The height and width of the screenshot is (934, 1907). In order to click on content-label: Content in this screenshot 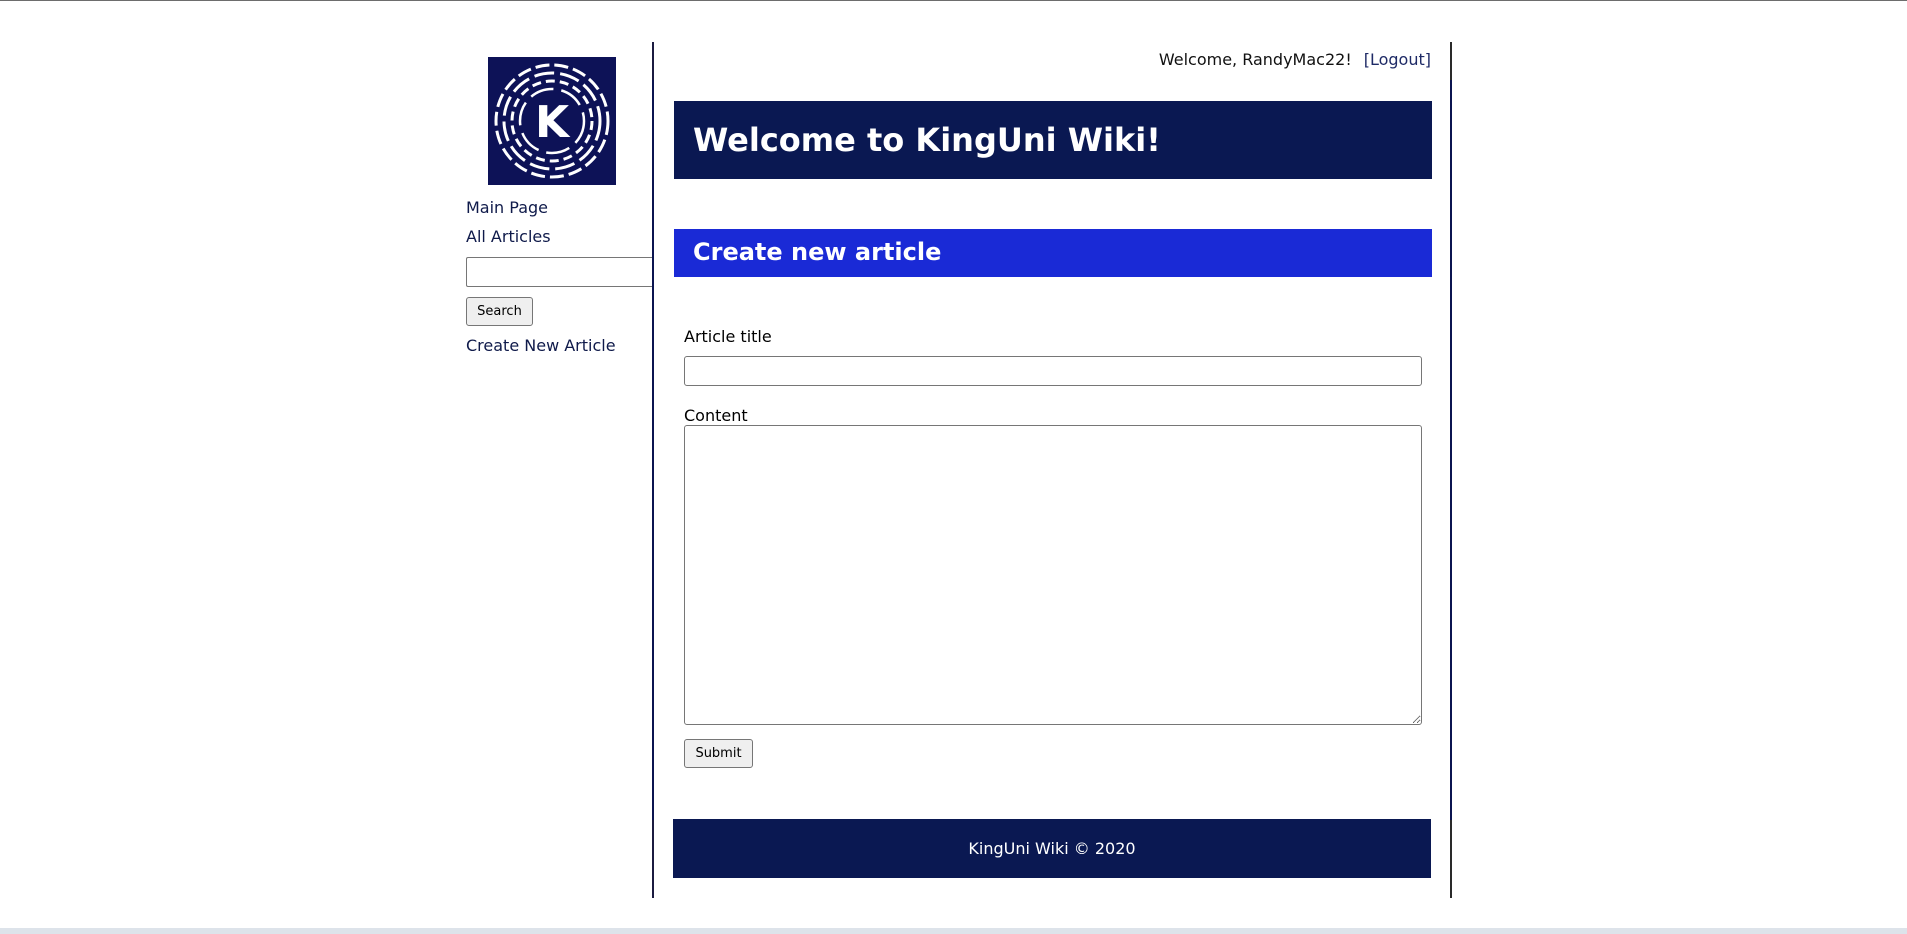, I will do `click(716, 415)`.